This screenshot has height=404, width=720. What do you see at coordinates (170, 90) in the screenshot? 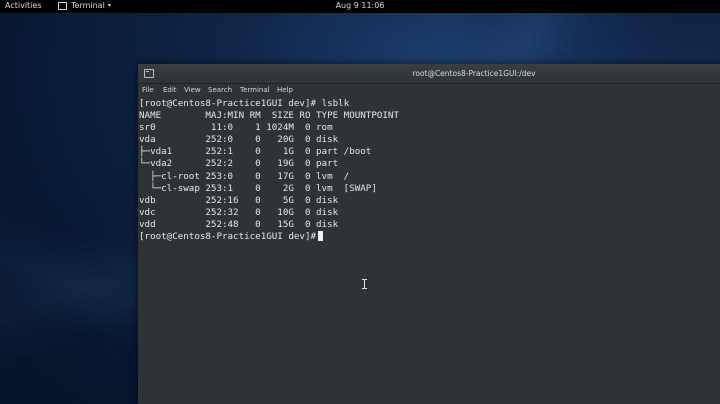
I see `menu-edit: Edit` at bounding box center [170, 90].